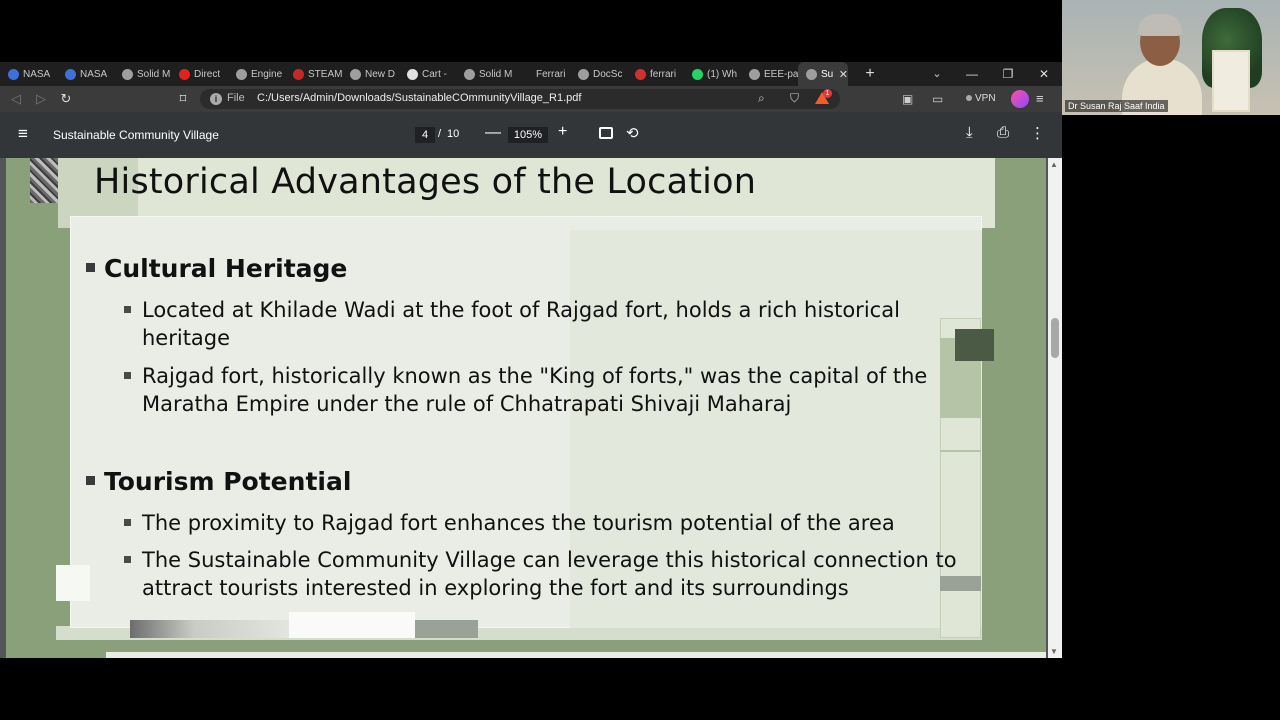  What do you see at coordinates (632, 133) in the screenshot?
I see `rotate-icon: ⟲` at bounding box center [632, 133].